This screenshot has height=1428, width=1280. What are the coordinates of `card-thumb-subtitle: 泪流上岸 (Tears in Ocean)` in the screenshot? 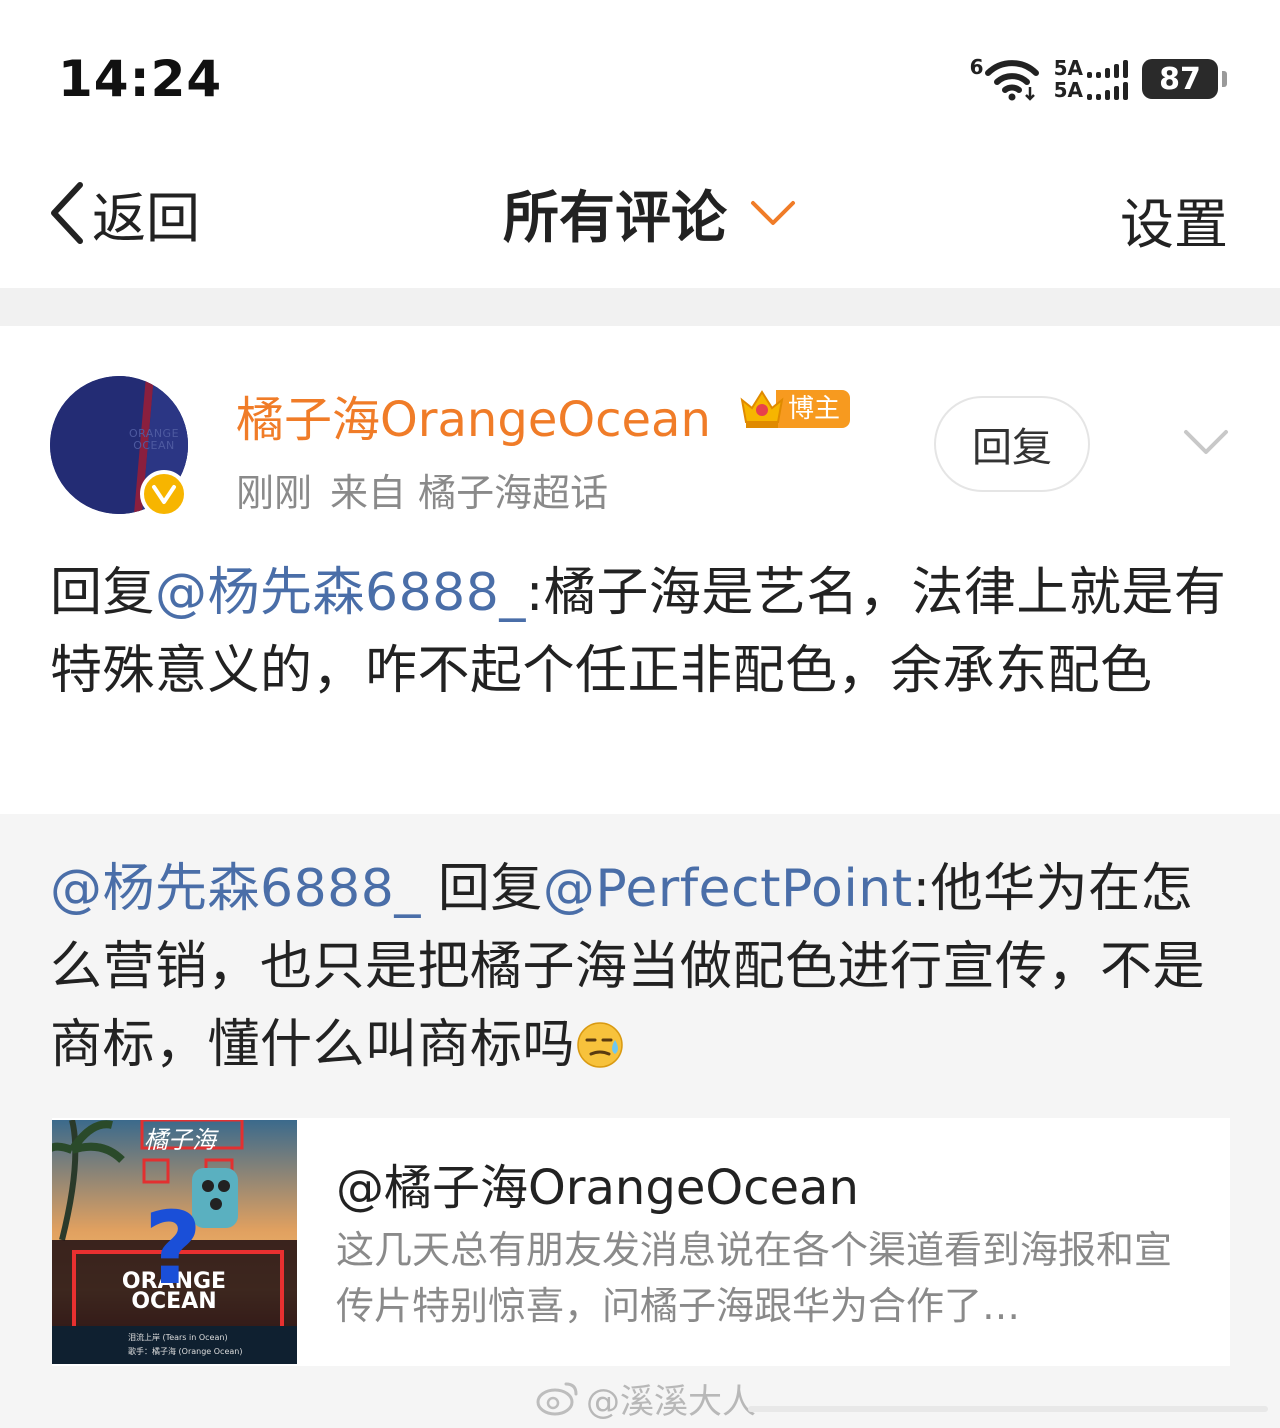 It's located at (178, 1337).